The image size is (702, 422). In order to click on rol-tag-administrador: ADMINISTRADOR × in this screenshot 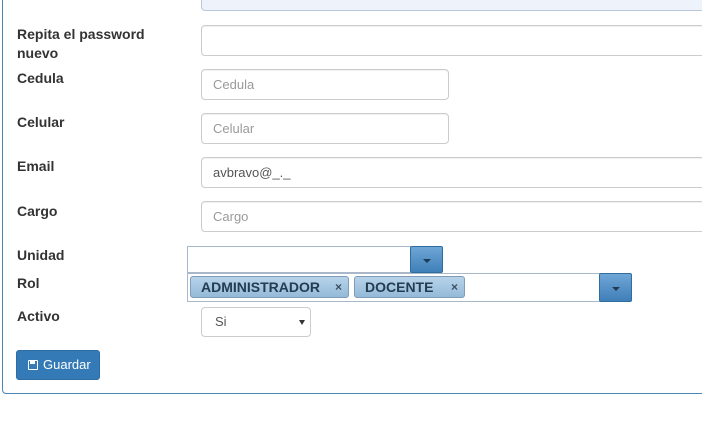, I will do `click(269, 287)`.